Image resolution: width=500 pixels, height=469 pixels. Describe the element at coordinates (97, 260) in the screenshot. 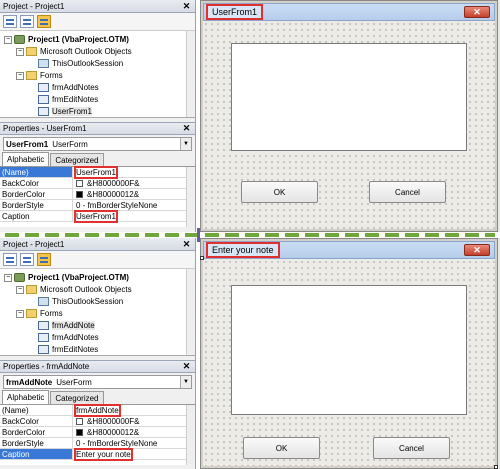

I see `project-toolbar` at that location.